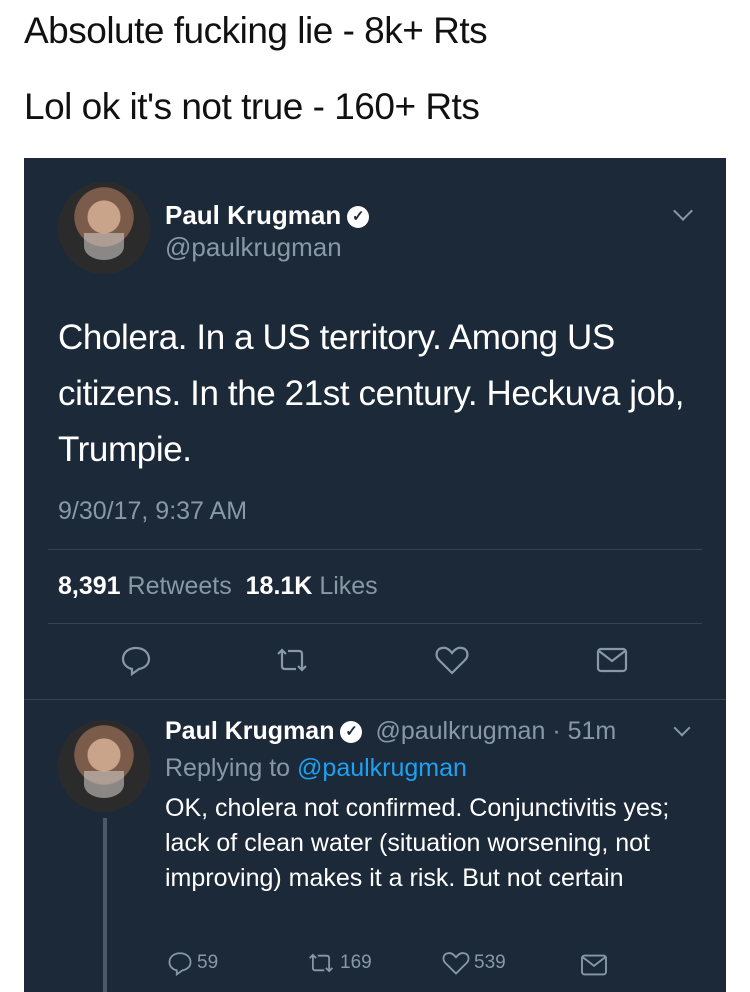 This screenshot has width=750, height=992. Describe the element at coordinates (460, 731) in the screenshot. I see `reply-author-handle: @paulkrugman` at that location.